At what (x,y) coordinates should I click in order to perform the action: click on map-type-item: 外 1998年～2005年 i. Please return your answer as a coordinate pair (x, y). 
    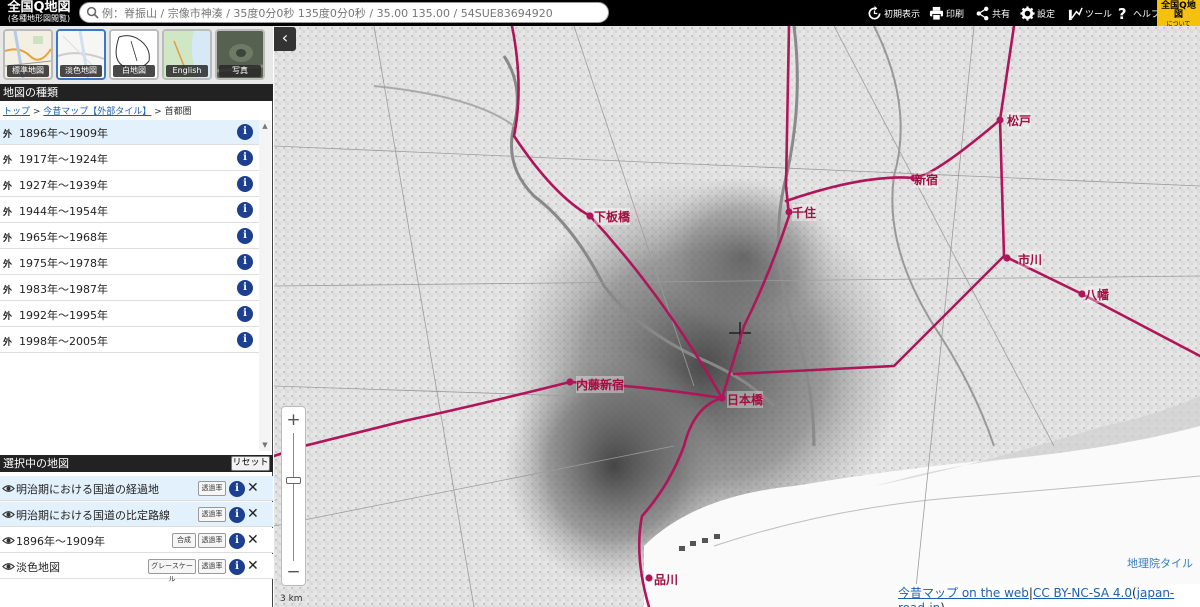
    Looking at the image, I should click on (129, 340).